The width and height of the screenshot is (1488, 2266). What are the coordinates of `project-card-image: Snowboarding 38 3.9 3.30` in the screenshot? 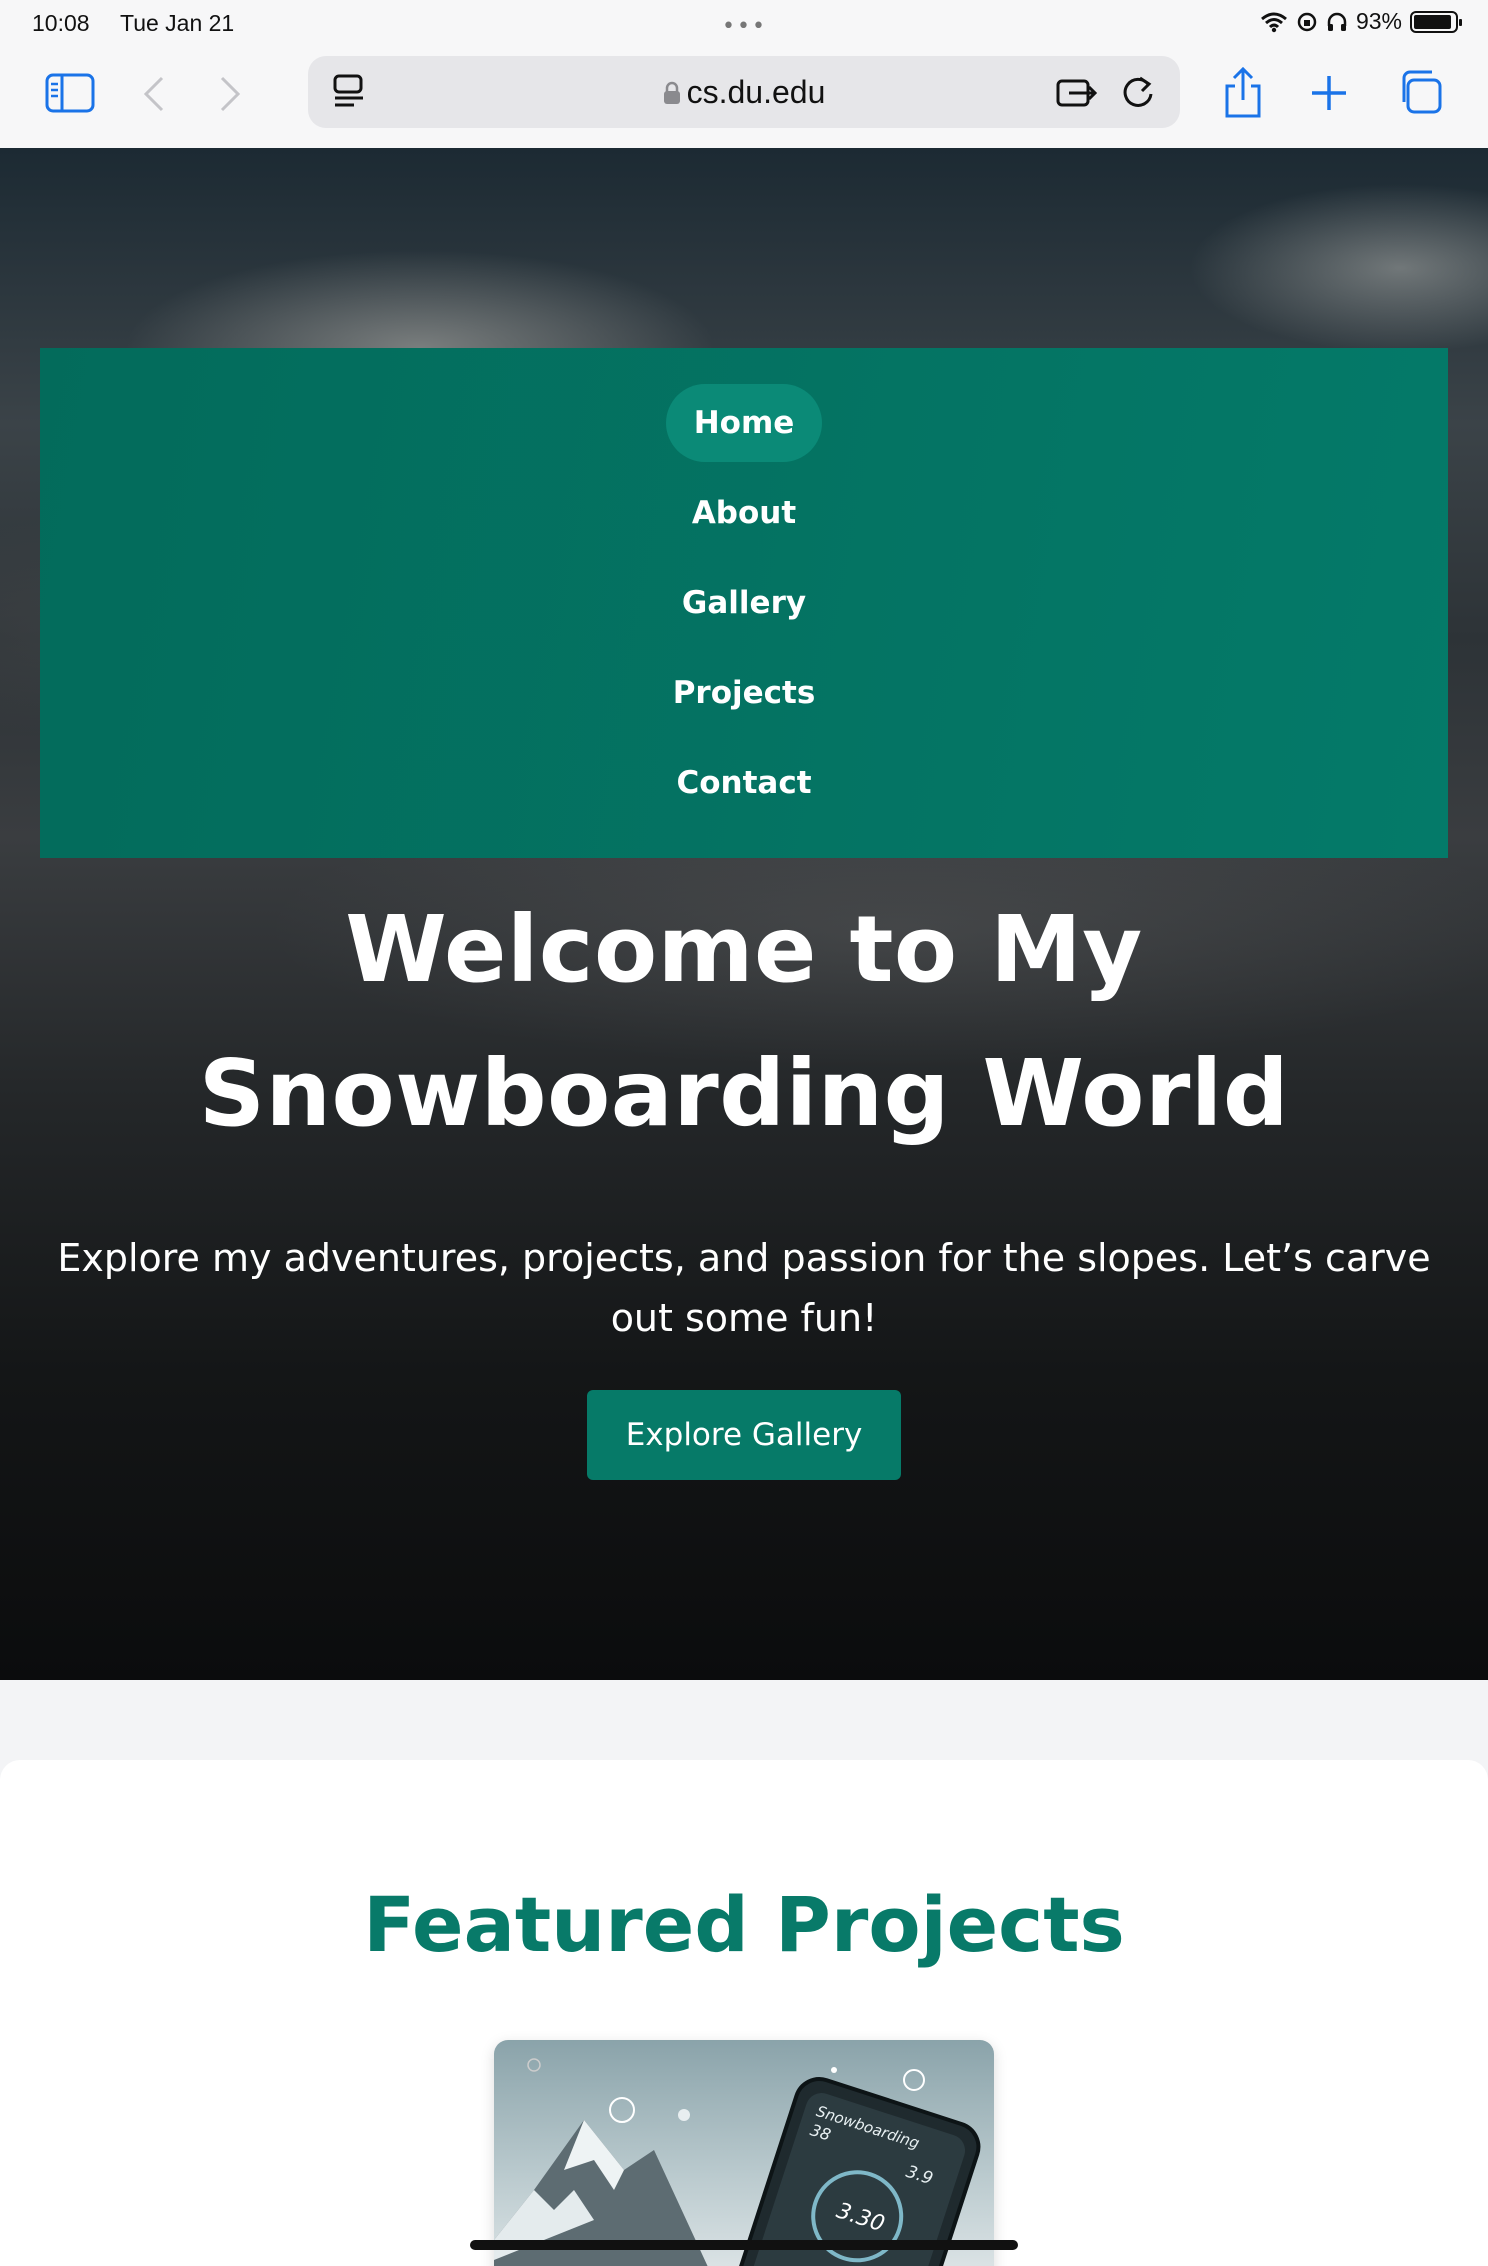 It's located at (744, 2153).